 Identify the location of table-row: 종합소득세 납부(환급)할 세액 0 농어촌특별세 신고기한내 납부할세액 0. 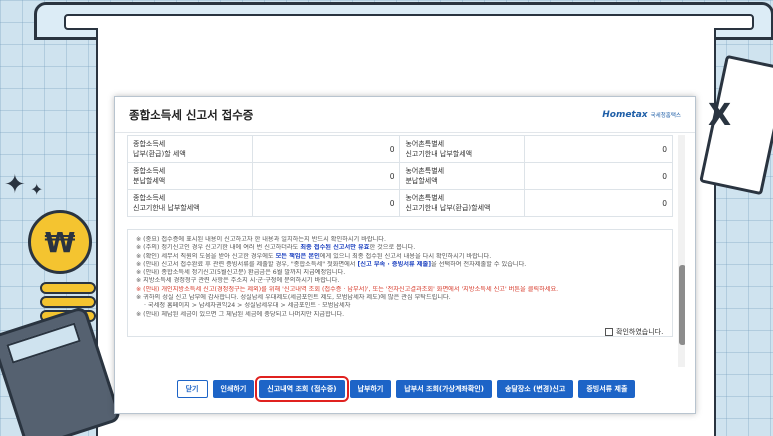
(400, 149).